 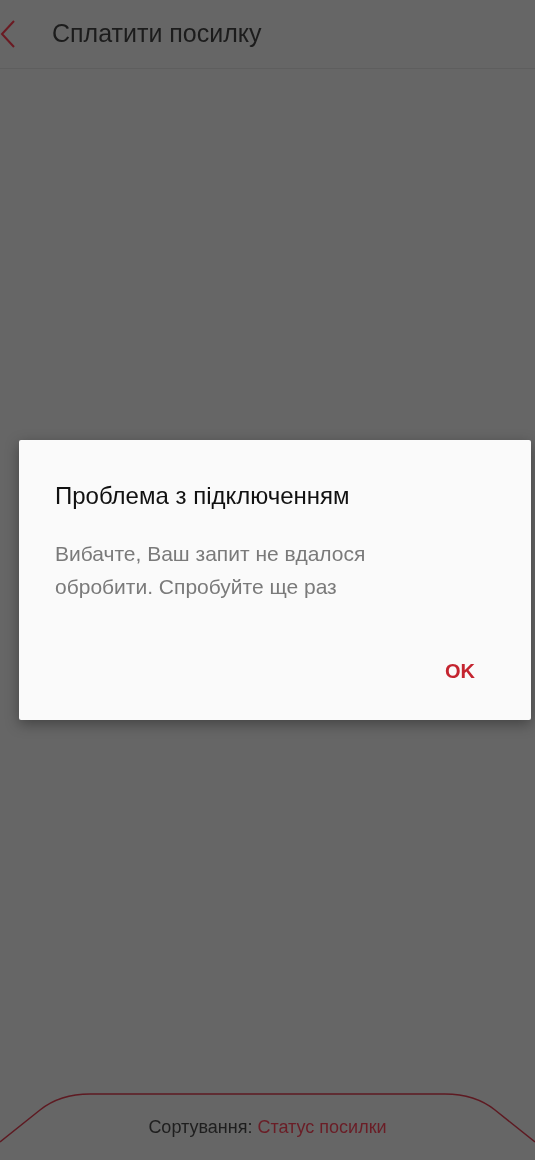 I want to click on page-title: Сплатити посилку, so click(x=157, y=34).